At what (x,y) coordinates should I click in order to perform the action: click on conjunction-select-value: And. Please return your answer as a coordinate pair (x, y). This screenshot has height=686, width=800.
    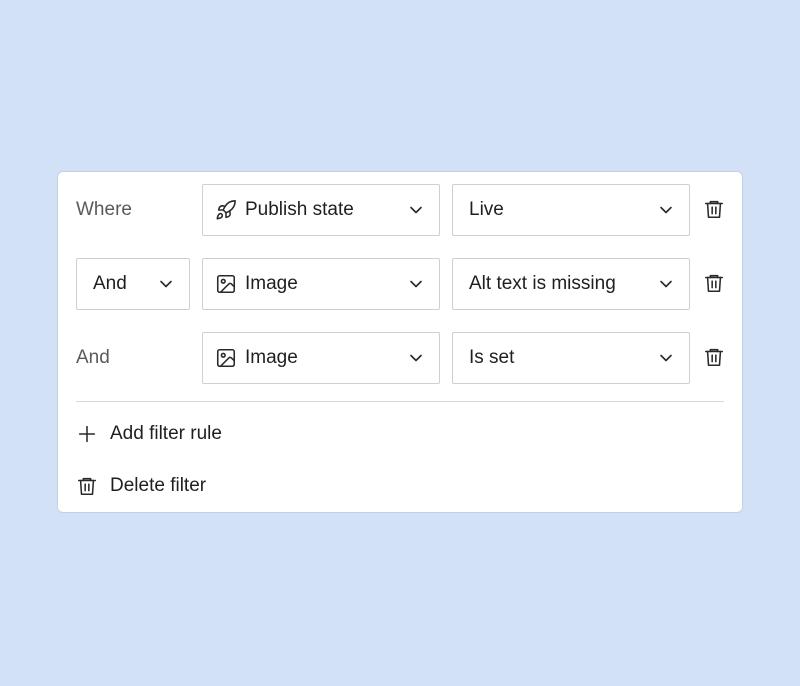
    Looking at the image, I should click on (110, 283).